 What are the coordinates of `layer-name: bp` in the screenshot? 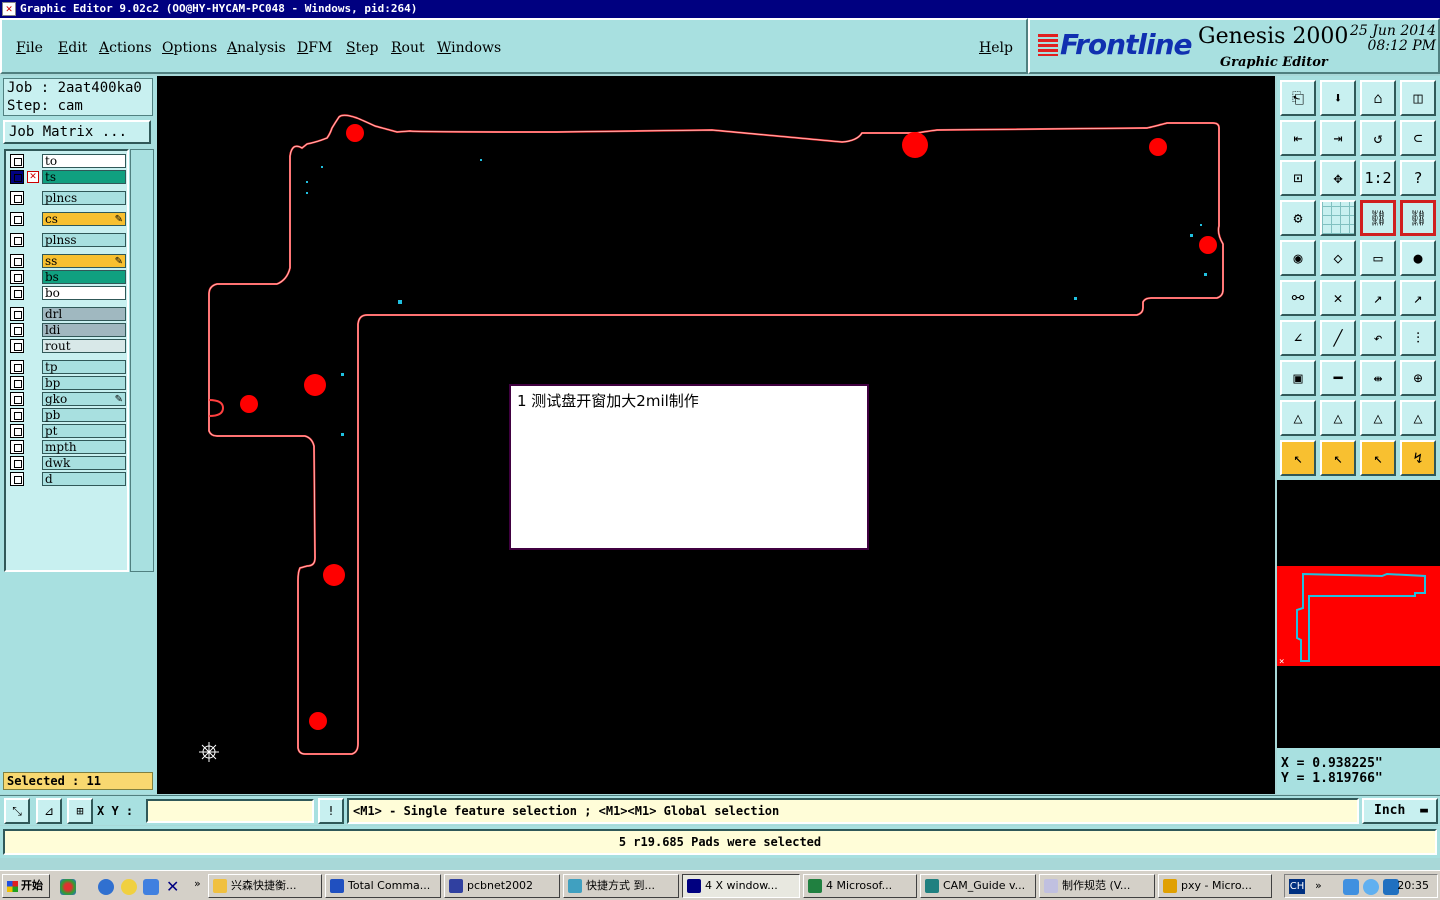 It's located at (84, 383).